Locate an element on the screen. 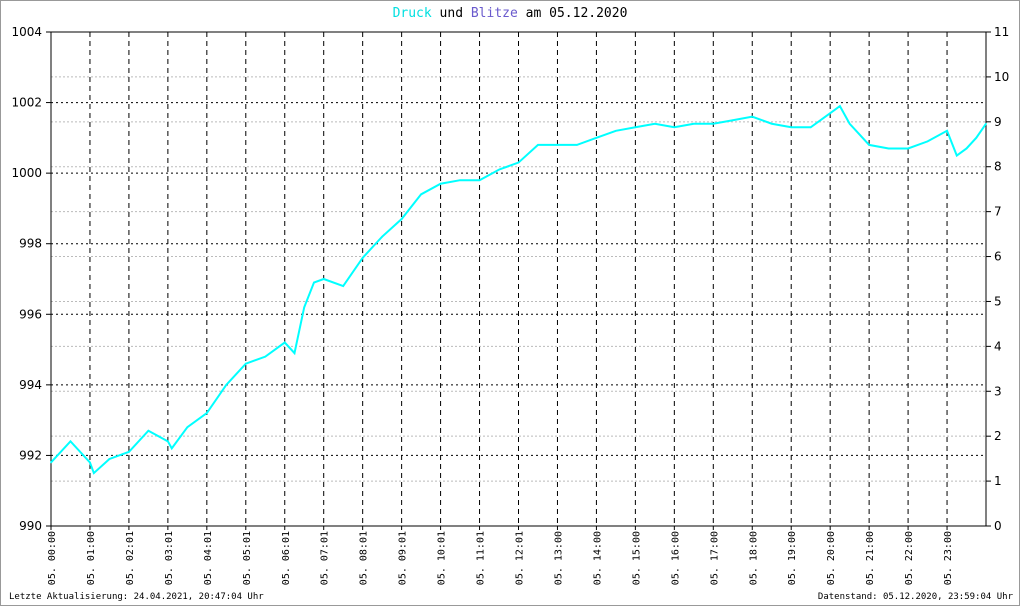 The height and width of the screenshot is (606, 1020). y2-tick-label: 4 is located at coordinates (998, 346).